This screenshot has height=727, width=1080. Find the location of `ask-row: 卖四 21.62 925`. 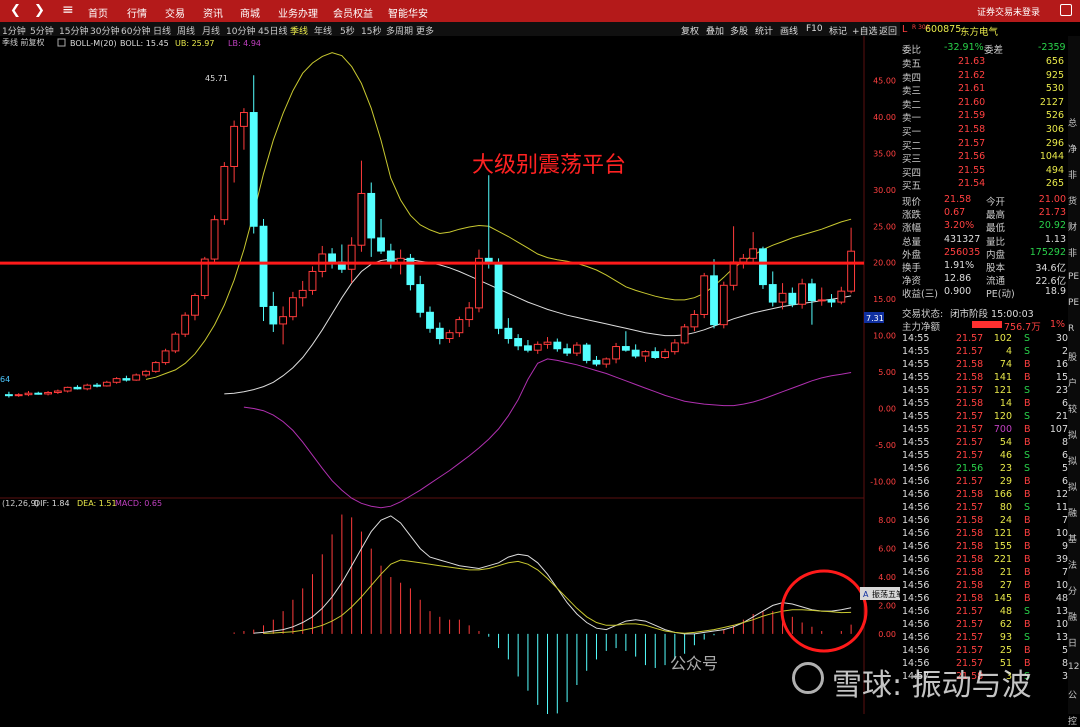

ask-row: 卖四 21.62 925 is located at coordinates (985, 77).